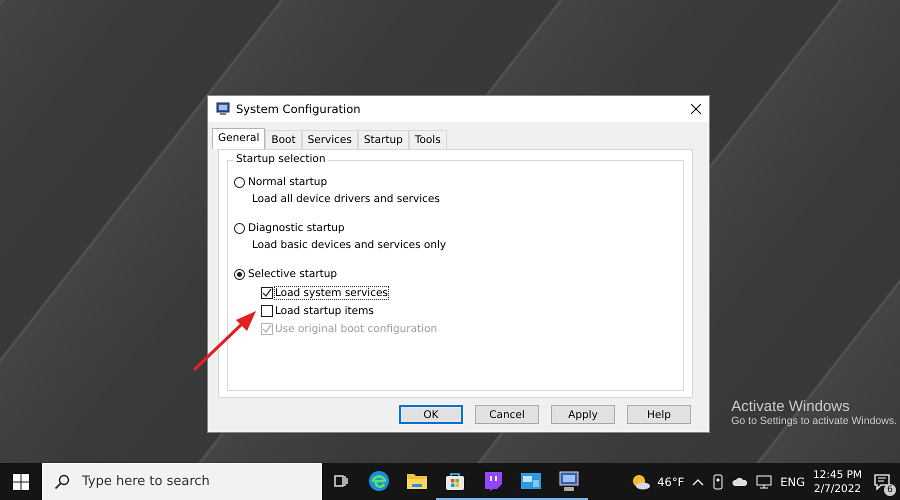 The height and width of the screenshot is (500, 900). I want to click on option-description: Load basic devices and services only, so click(350, 245).